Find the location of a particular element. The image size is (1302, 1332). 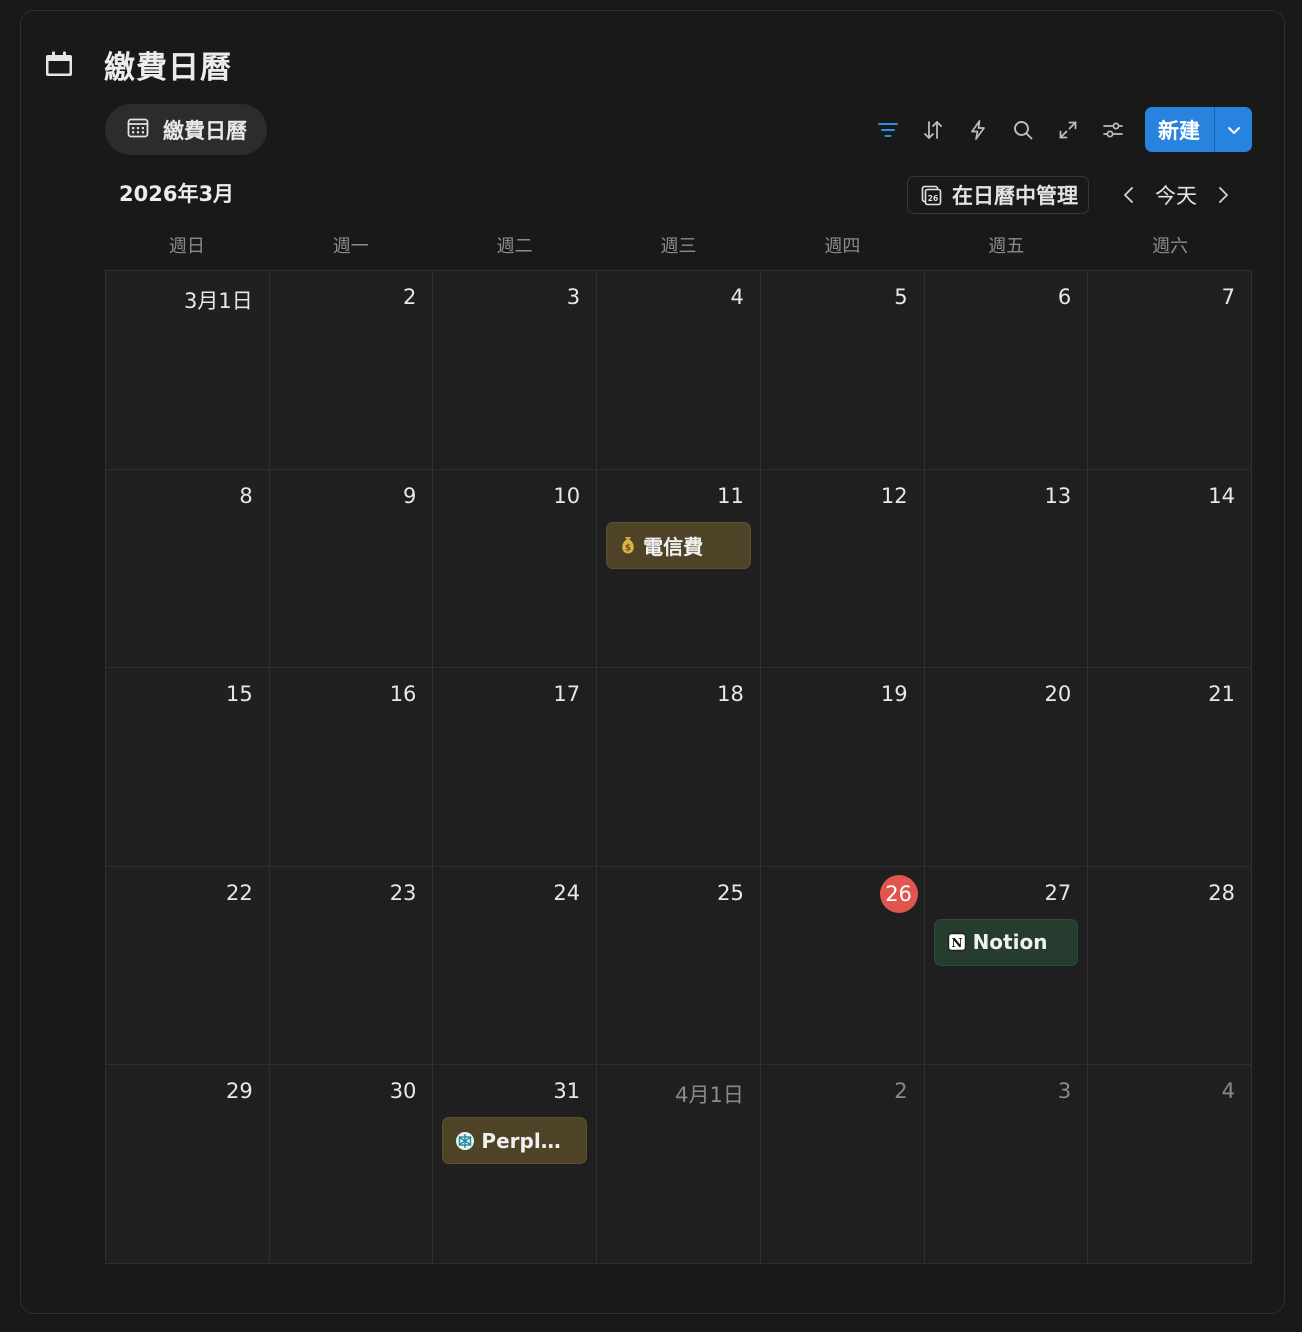

day-cell: 17 is located at coordinates (515, 767).